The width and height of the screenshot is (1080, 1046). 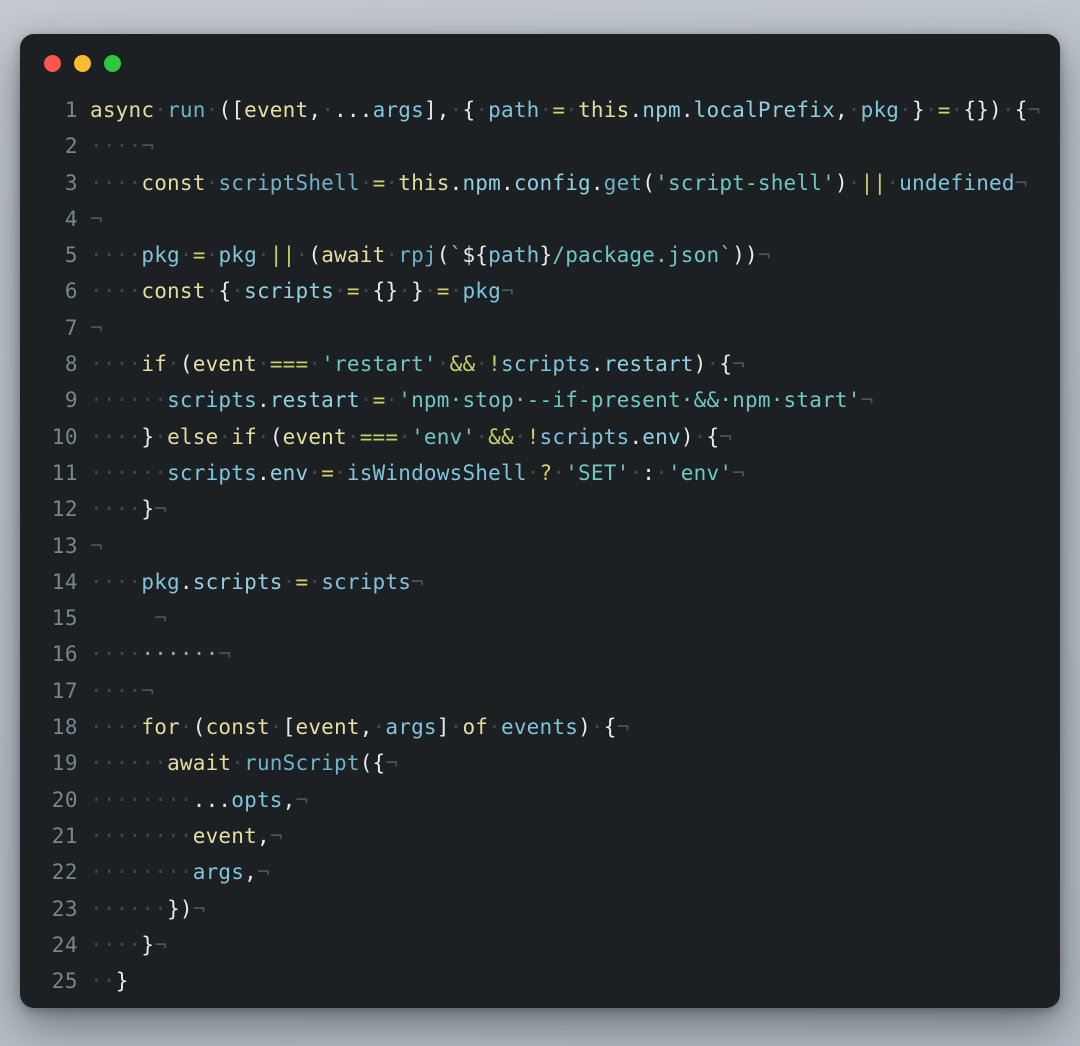 What do you see at coordinates (64, 727) in the screenshot?
I see `line-number: 18` at bounding box center [64, 727].